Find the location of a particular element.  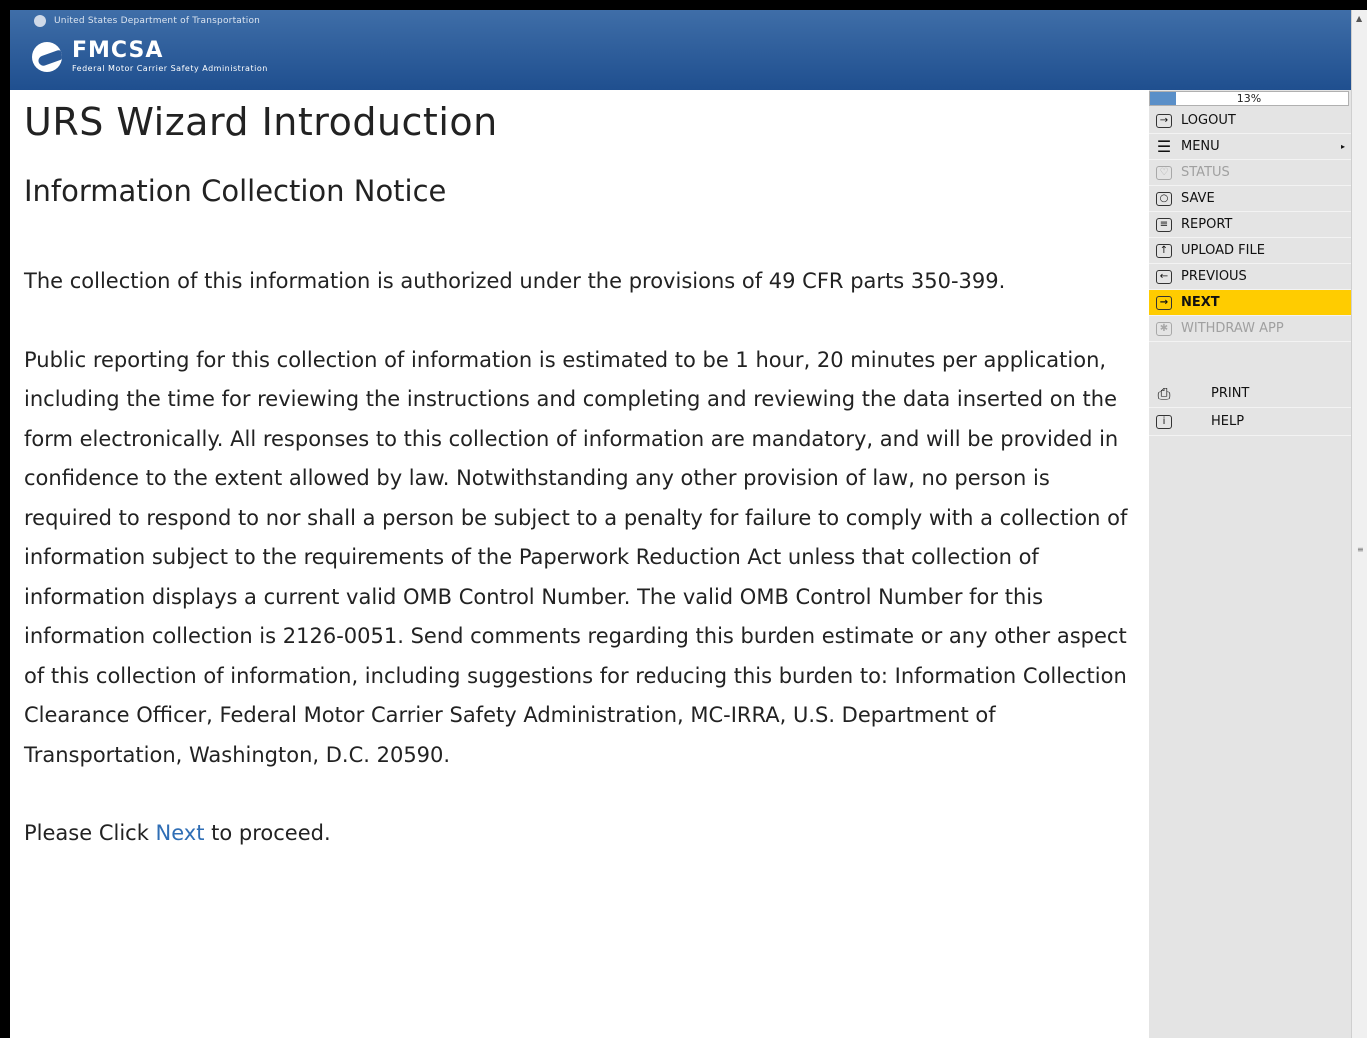

proceed-text-after: to proceed. is located at coordinates (267, 833).